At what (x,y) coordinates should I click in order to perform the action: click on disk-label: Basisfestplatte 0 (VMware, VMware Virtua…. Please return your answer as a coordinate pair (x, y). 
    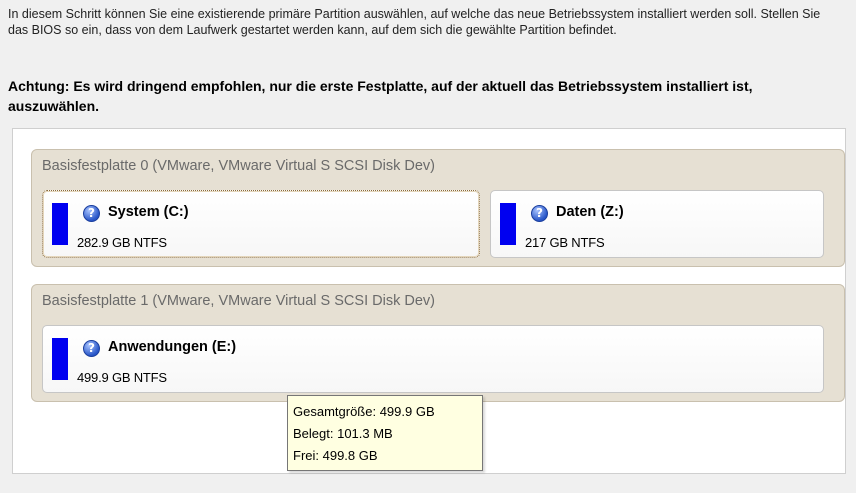
    Looking at the image, I should click on (238, 166).